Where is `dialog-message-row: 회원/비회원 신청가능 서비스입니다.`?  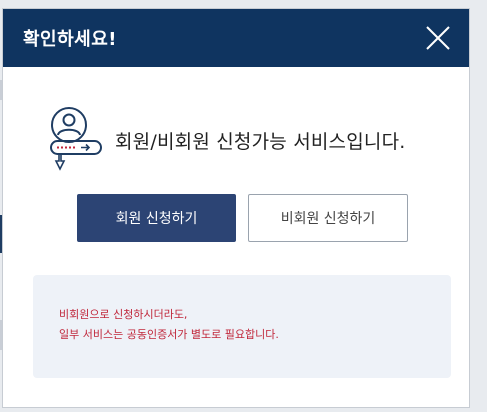 dialog-message-row: 회원/비회원 신청가능 서비스입니다. is located at coordinates (225, 138).